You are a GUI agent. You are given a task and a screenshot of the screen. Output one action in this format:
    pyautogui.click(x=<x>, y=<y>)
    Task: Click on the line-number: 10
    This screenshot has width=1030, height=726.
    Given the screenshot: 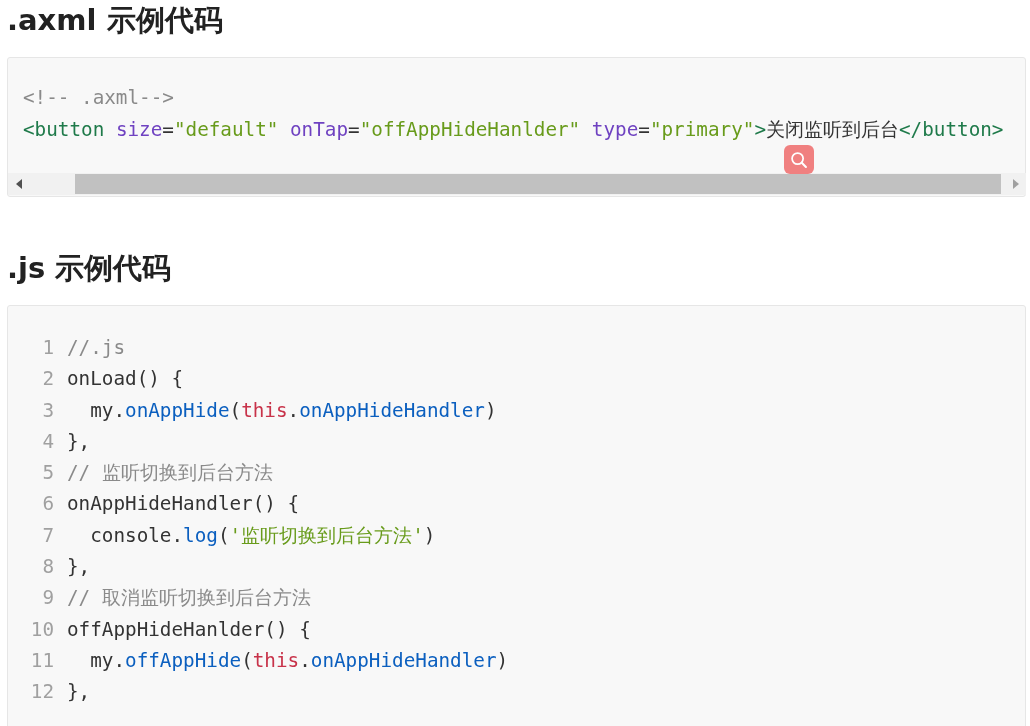 What is the action you would take?
    pyautogui.click(x=42, y=629)
    